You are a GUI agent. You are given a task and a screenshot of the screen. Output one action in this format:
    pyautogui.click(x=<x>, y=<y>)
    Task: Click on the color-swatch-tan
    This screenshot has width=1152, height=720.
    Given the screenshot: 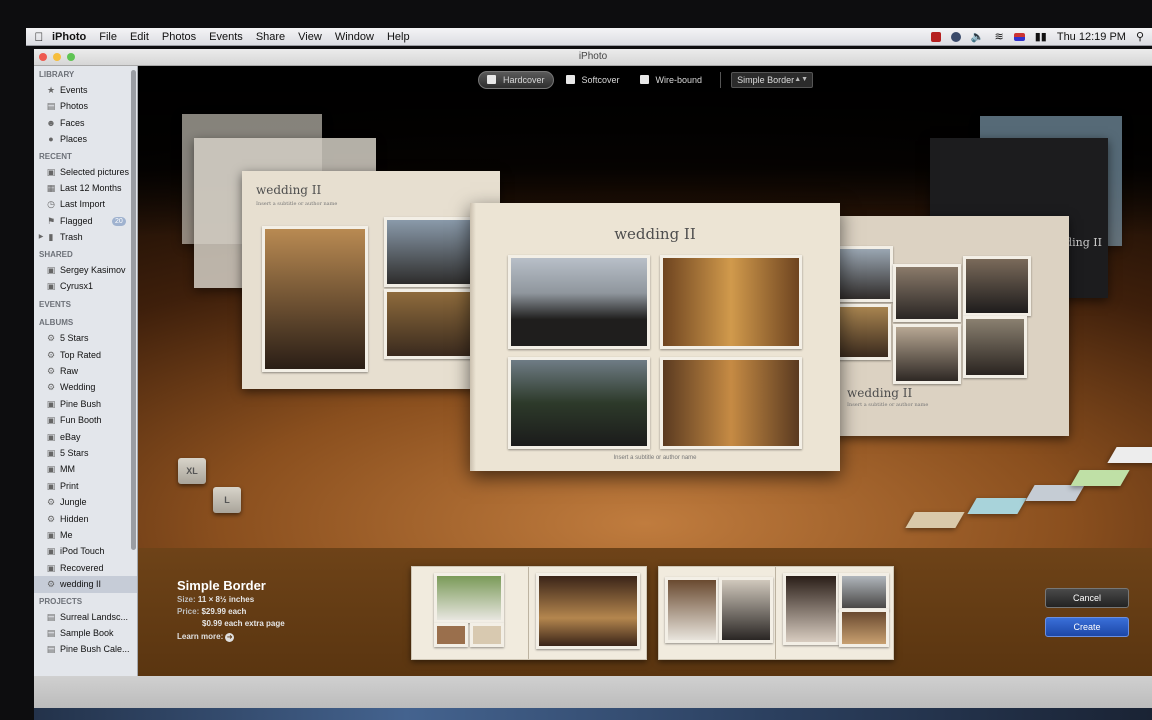 What is the action you would take?
    pyautogui.click(x=935, y=520)
    